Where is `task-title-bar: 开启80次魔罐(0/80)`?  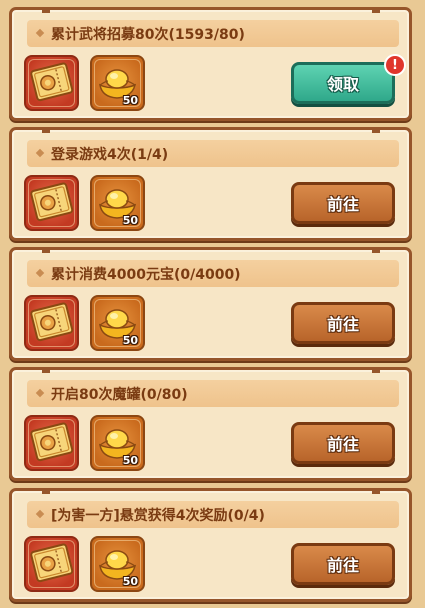 task-title-bar: 开启80次魔罐(0/80) is located at coordinates (213, 393).